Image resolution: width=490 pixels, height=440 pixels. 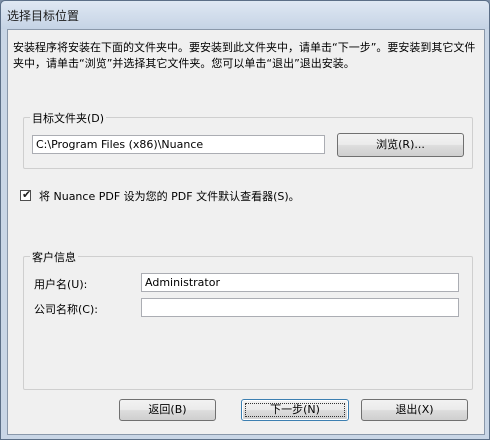 I want to click on company-label: 公司名称(C):, so click(x=66, y=309).